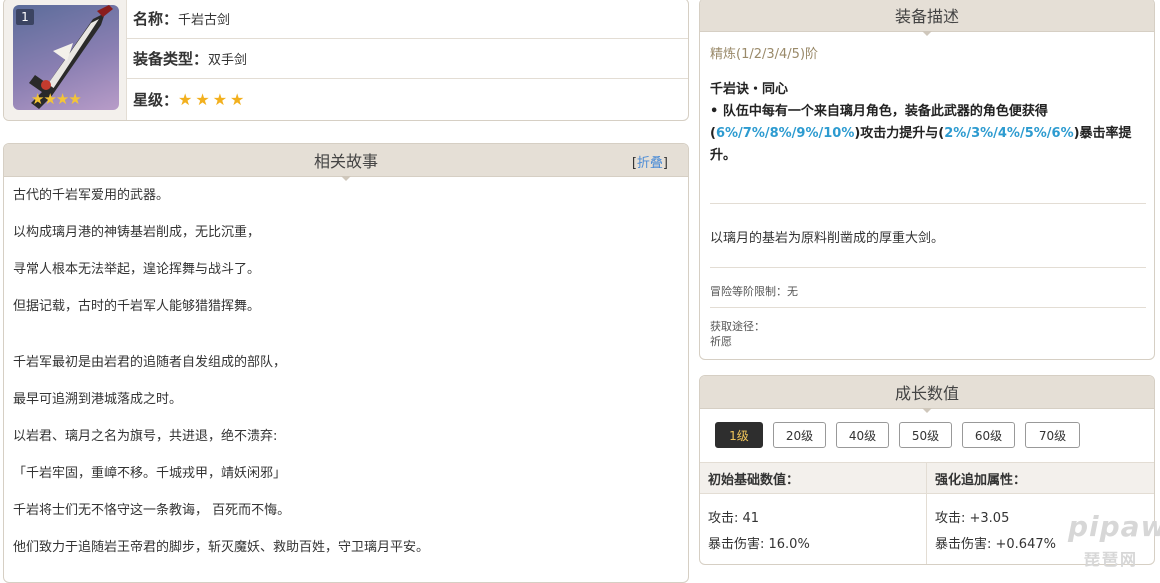  I want to click on level-tab-1: 1级, so click(739, 435).